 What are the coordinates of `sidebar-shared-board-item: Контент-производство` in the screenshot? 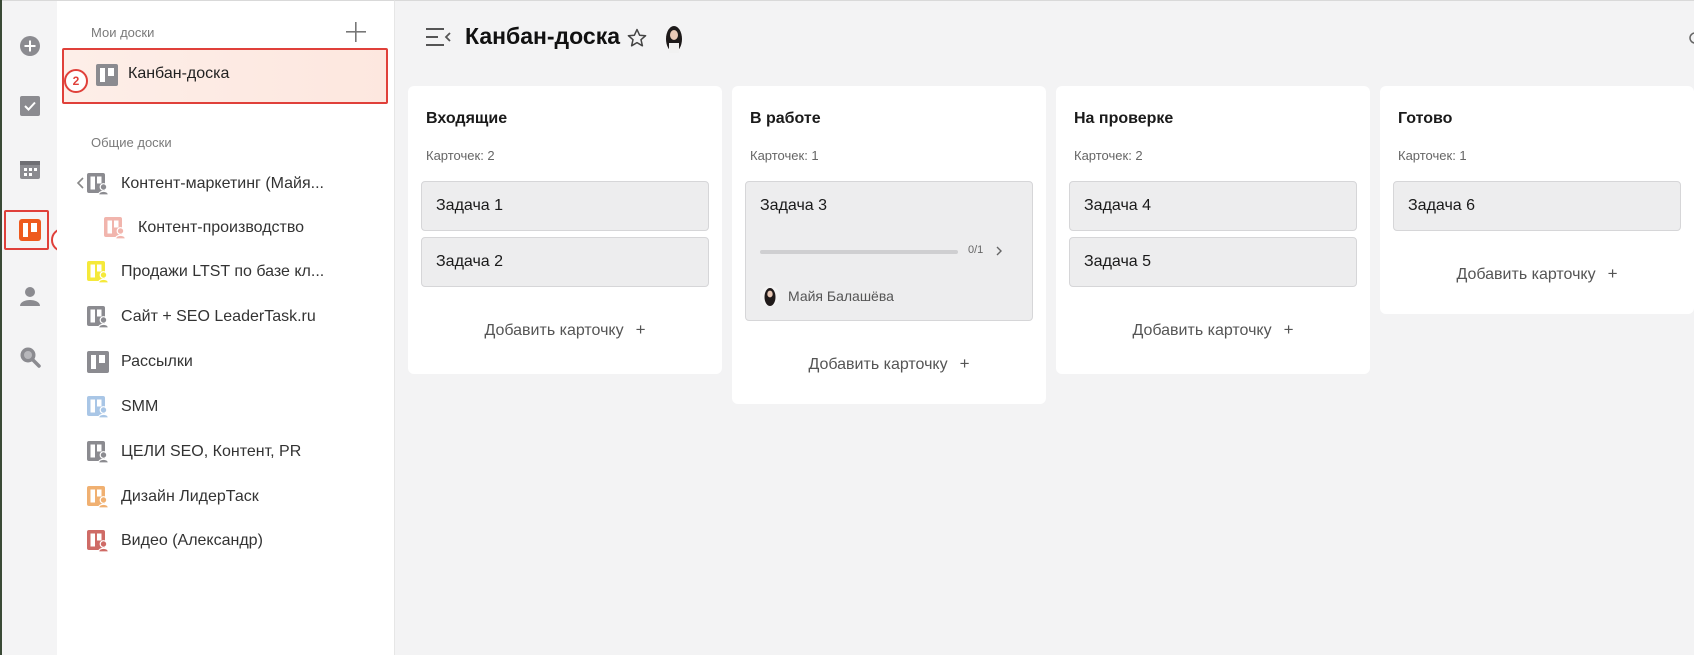 It's located at (226, 228).